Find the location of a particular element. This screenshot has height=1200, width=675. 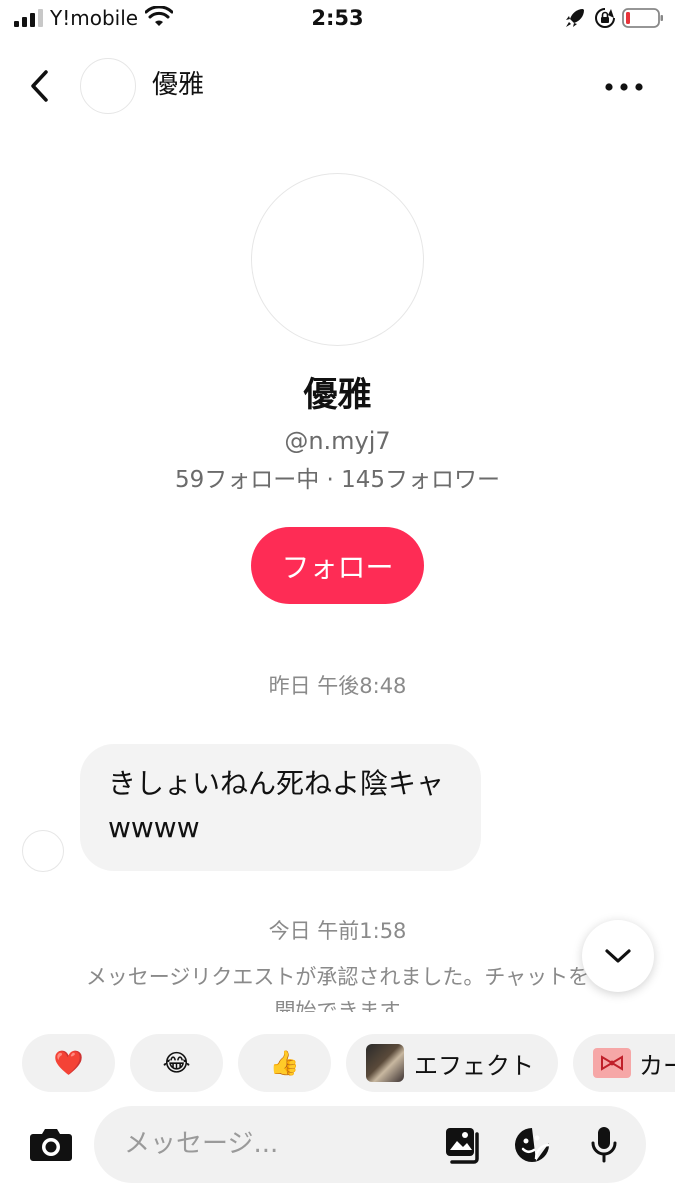

gallery-button is located at coordinates (464, 1145).